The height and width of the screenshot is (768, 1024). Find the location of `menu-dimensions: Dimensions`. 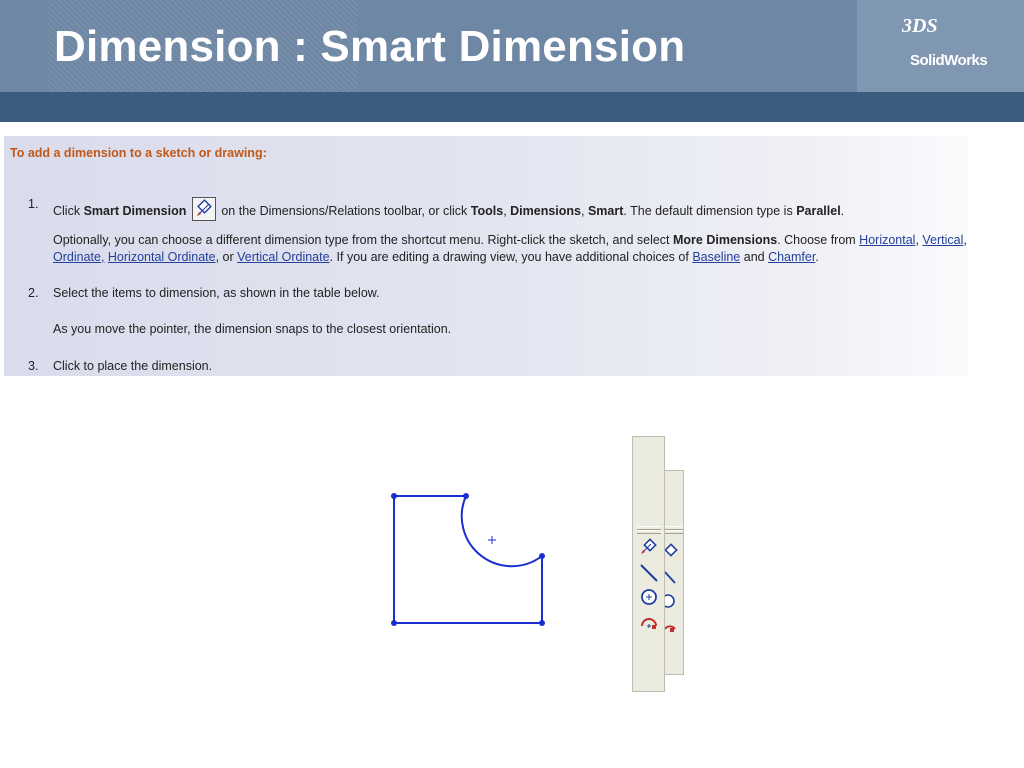

menu-dimensions: Dimensions is located at coordinates (545, 211).